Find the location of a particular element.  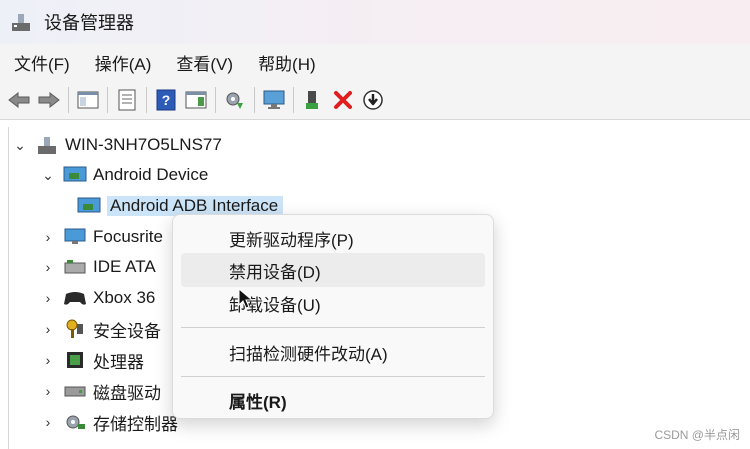

window-title: 设备管理器 is located at coordinates (89, 23).